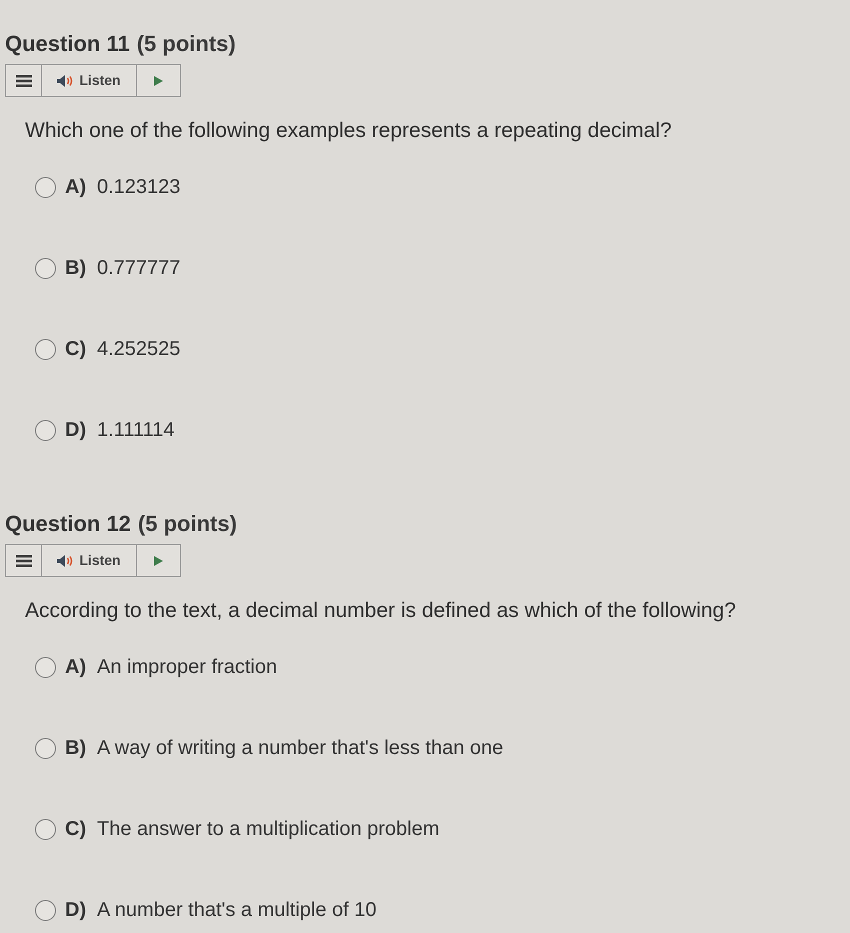 The height and width of the screenshot is (933, 850). Describe the element at coordinates (349, 131) in the screenshot. I see `question-prompt: Which one of the following examples represents a repeating decimal?` at that location.